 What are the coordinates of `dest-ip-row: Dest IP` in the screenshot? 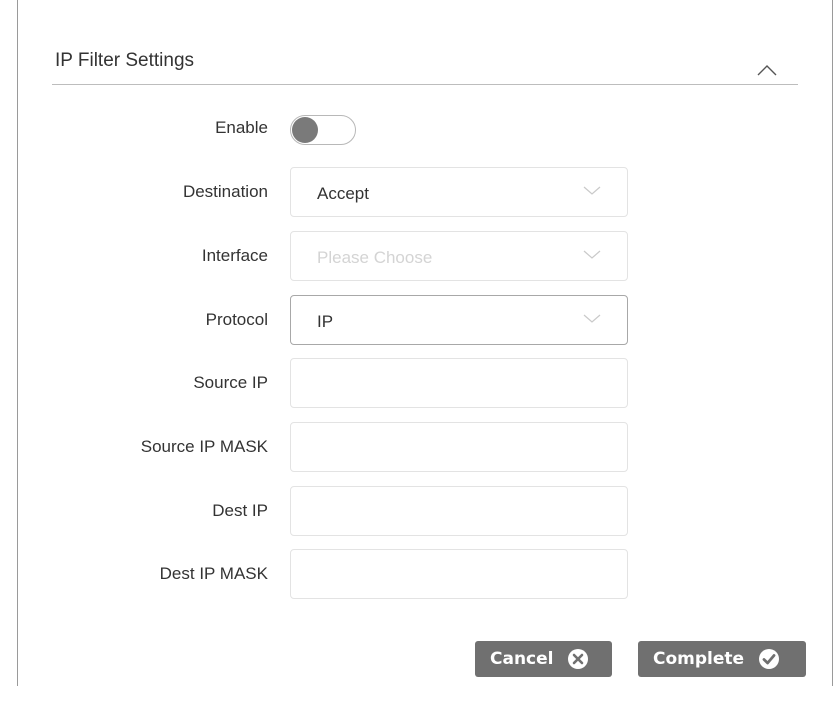 It's located at (425, 511).